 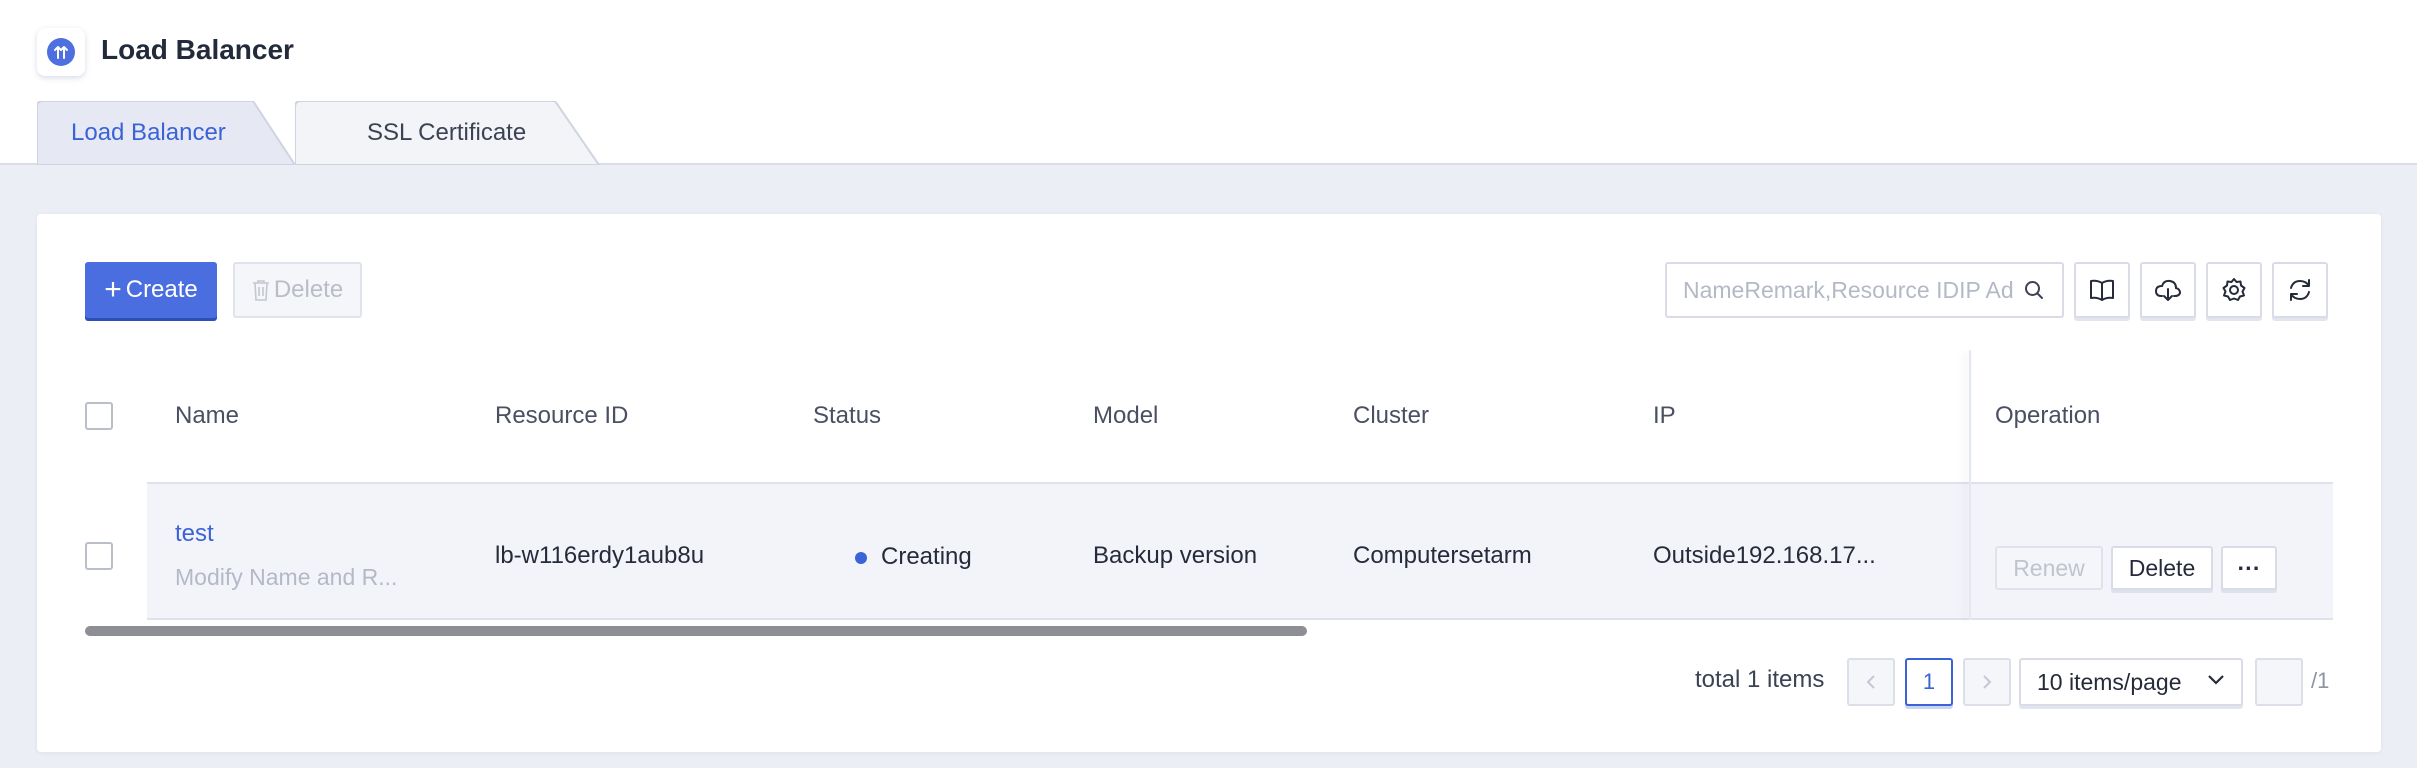 What do you see at coordinates (2216, 680) in the screenshot?
I see `chevron-down-icon` at bounding box center [2216, 680].